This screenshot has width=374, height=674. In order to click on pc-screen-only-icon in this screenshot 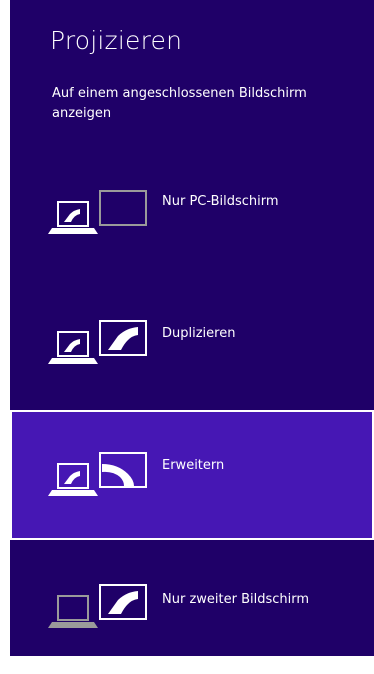, I will do `click(100, 214)`.